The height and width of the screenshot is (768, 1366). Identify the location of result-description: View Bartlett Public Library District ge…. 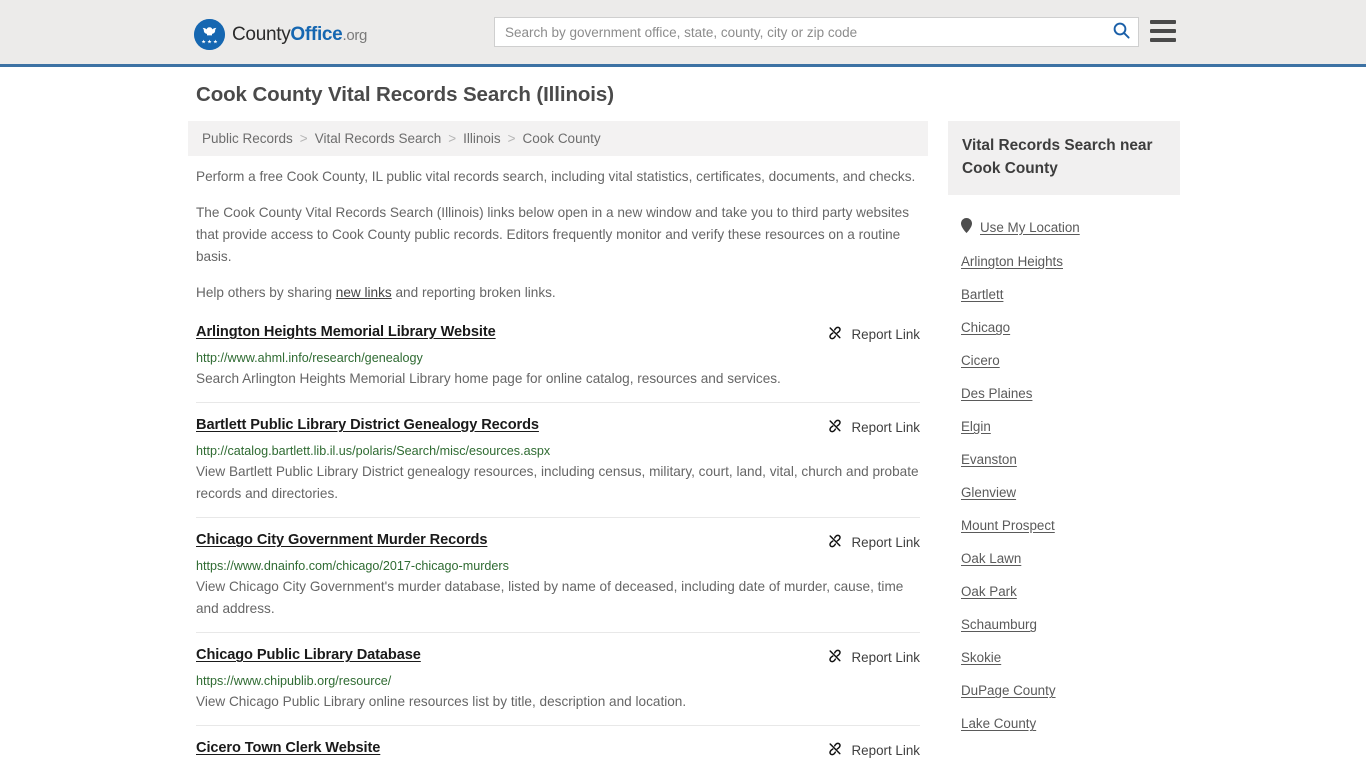
(557, 483).